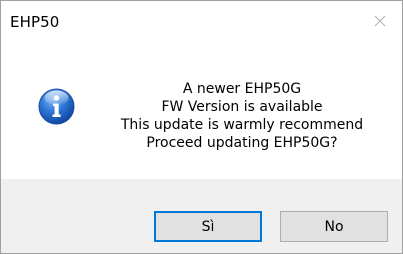 The height and width of the screenshot is (254, 403). Describe the element at coordinates (242, 89) in the screenshot. I see `message-line: A newer EHP50G` at that location.